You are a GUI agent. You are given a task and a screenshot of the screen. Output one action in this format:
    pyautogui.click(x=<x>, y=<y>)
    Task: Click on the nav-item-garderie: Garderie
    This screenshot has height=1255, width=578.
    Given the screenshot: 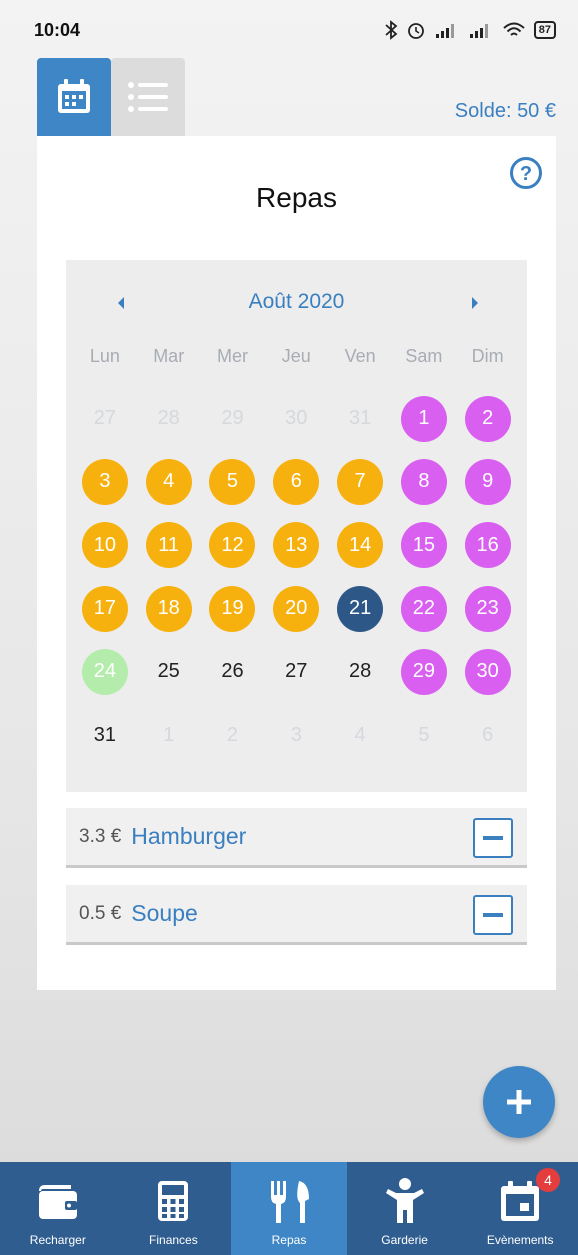 What is the action you would take?
    pyautogui.click(x=405, y=1208)
    